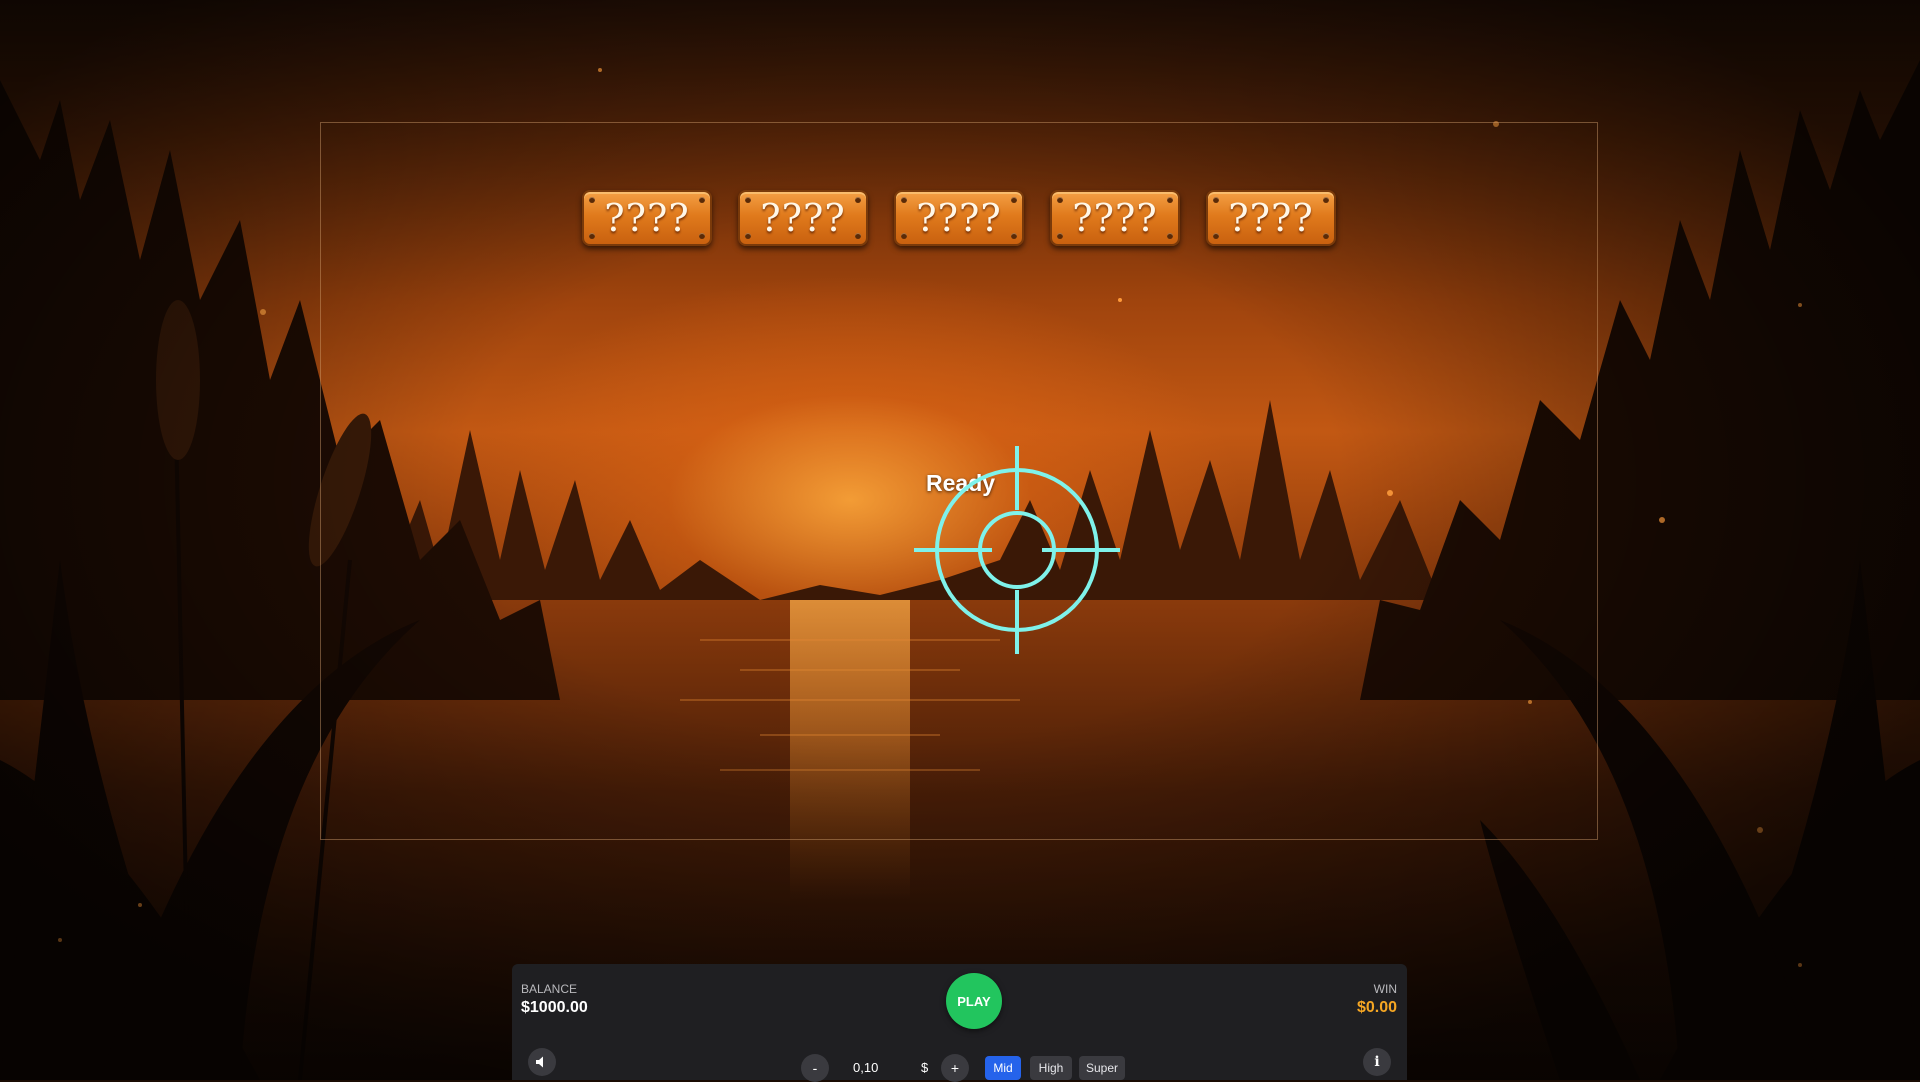 Image resolution: width=1920 pixels, height=1082 pixels. I want to click on bet-value: 0,10, so click(866, 1067).